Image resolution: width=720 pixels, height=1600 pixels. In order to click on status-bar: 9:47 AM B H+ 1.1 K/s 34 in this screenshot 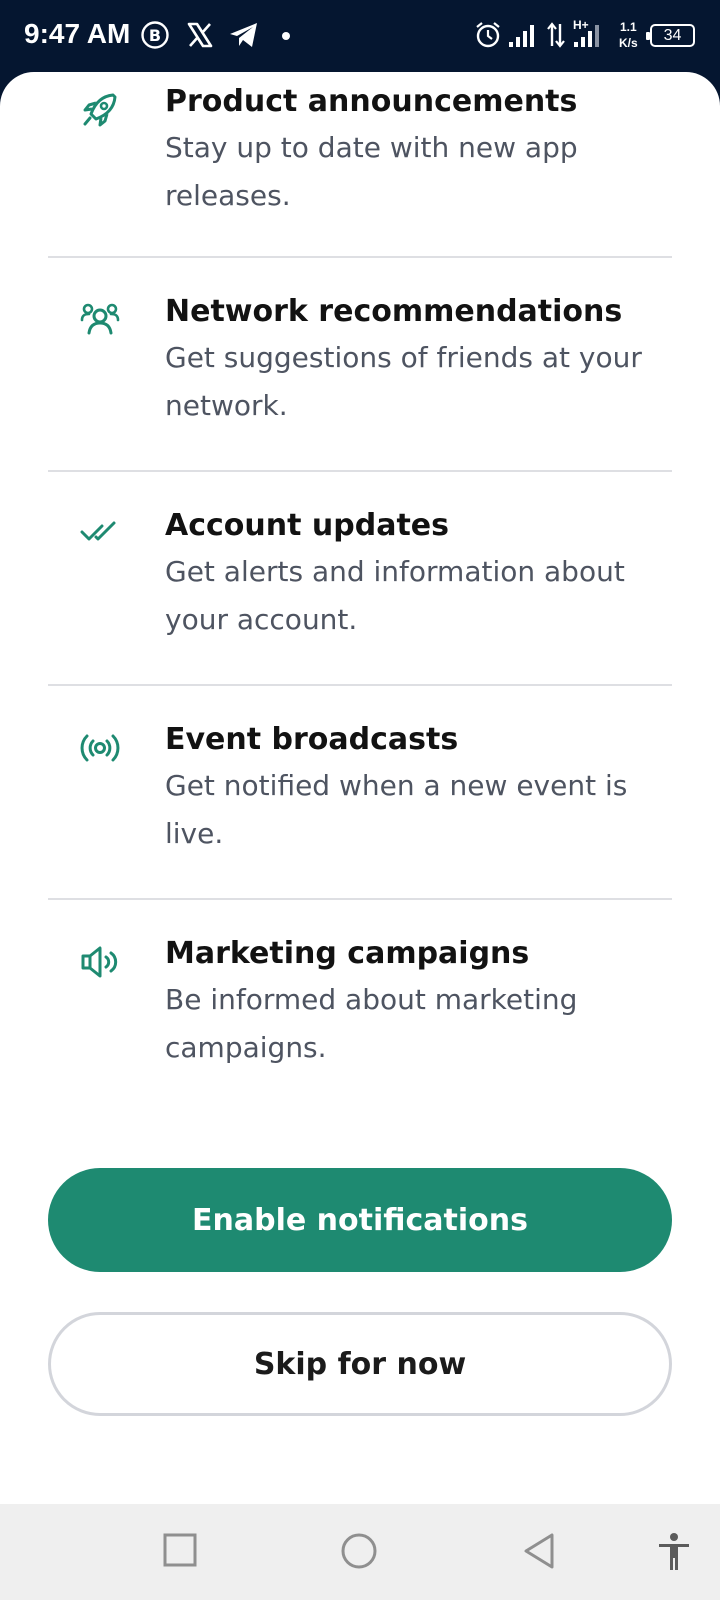, I will do `click(360, 37)`.